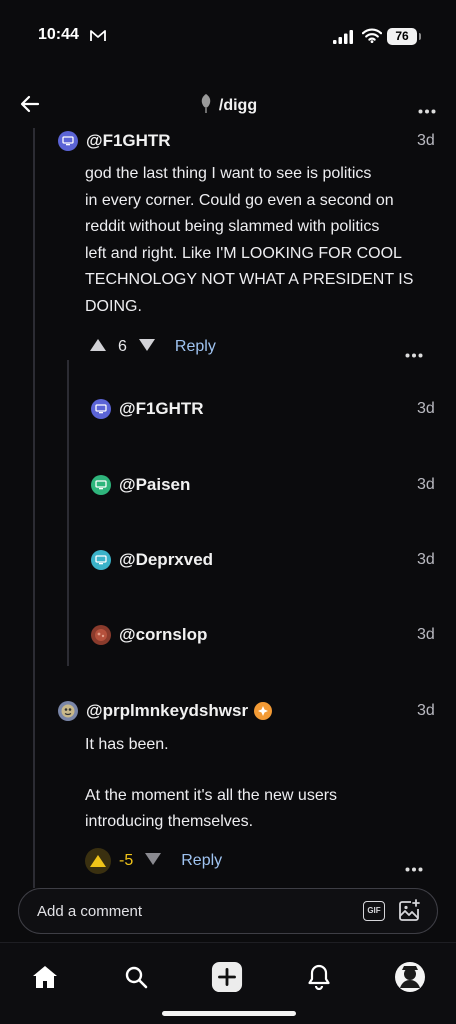 The width and height of the screenshot is (456, 1024). Describe the element at coordinates (34, 508) in the screenshot. I see `thread-line-outer` at that location.